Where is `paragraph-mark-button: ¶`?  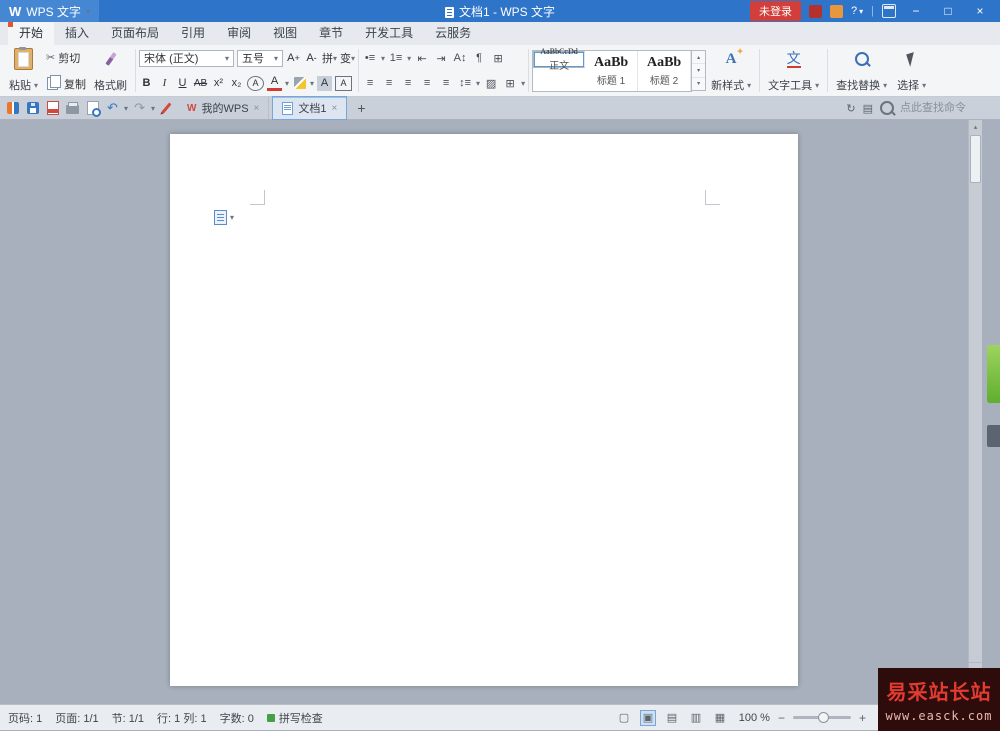 paragraph-mark-button: ¶ is located at coordinates (479, 58).